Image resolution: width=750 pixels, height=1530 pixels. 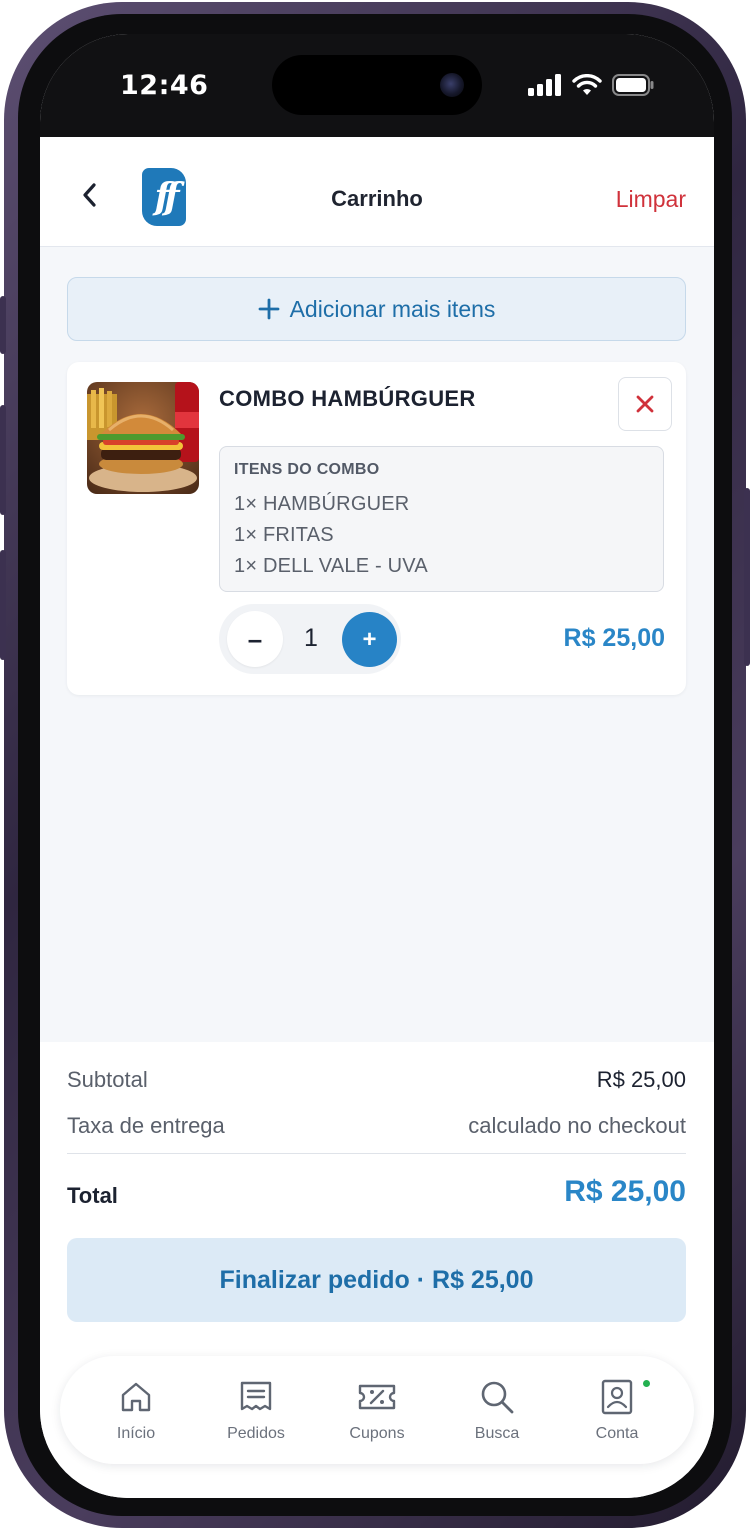 What do you see at coordinates (651, 199) in the screenshot?
I see `clear-cart-button: Limpar` at bounding box center [651, 199].